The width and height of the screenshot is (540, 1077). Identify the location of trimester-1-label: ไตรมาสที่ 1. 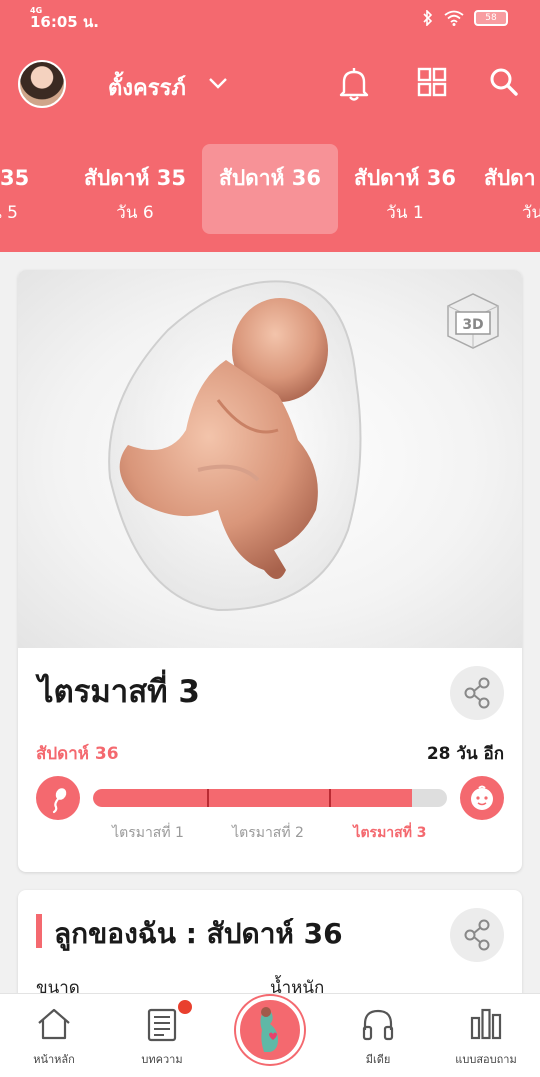
(148, 833).